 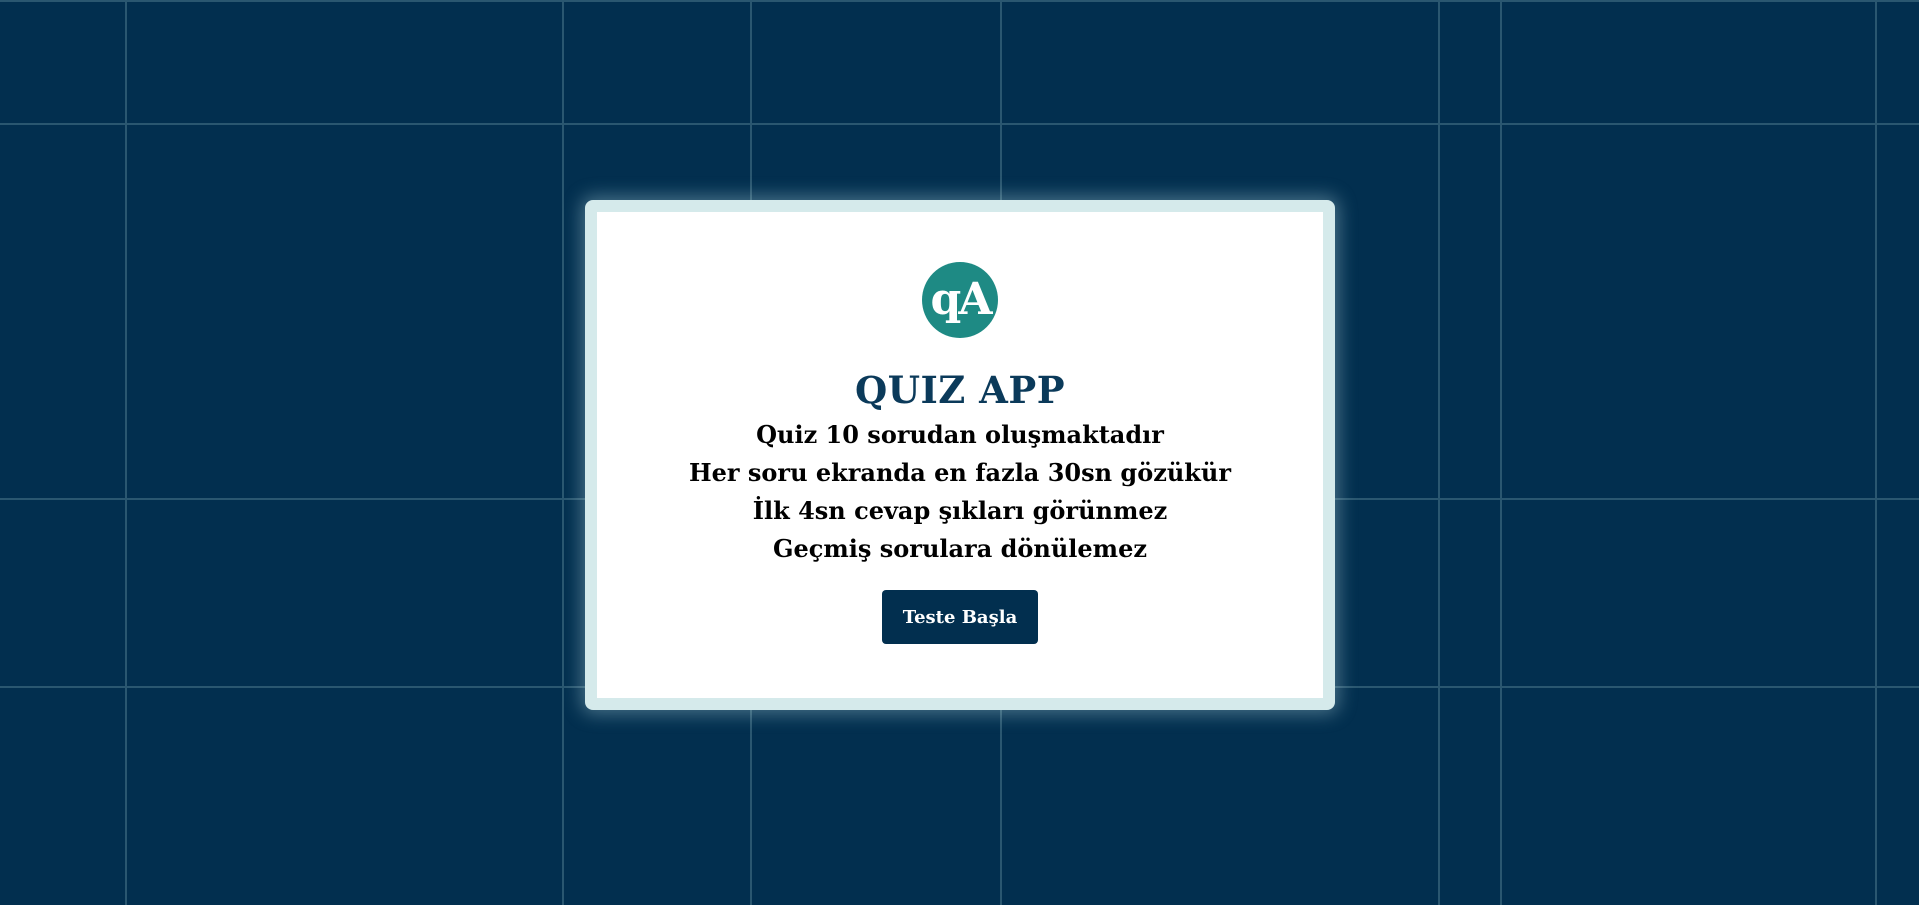 I want to click on page-title: QUIZ APP, so click(x=960, y=390).